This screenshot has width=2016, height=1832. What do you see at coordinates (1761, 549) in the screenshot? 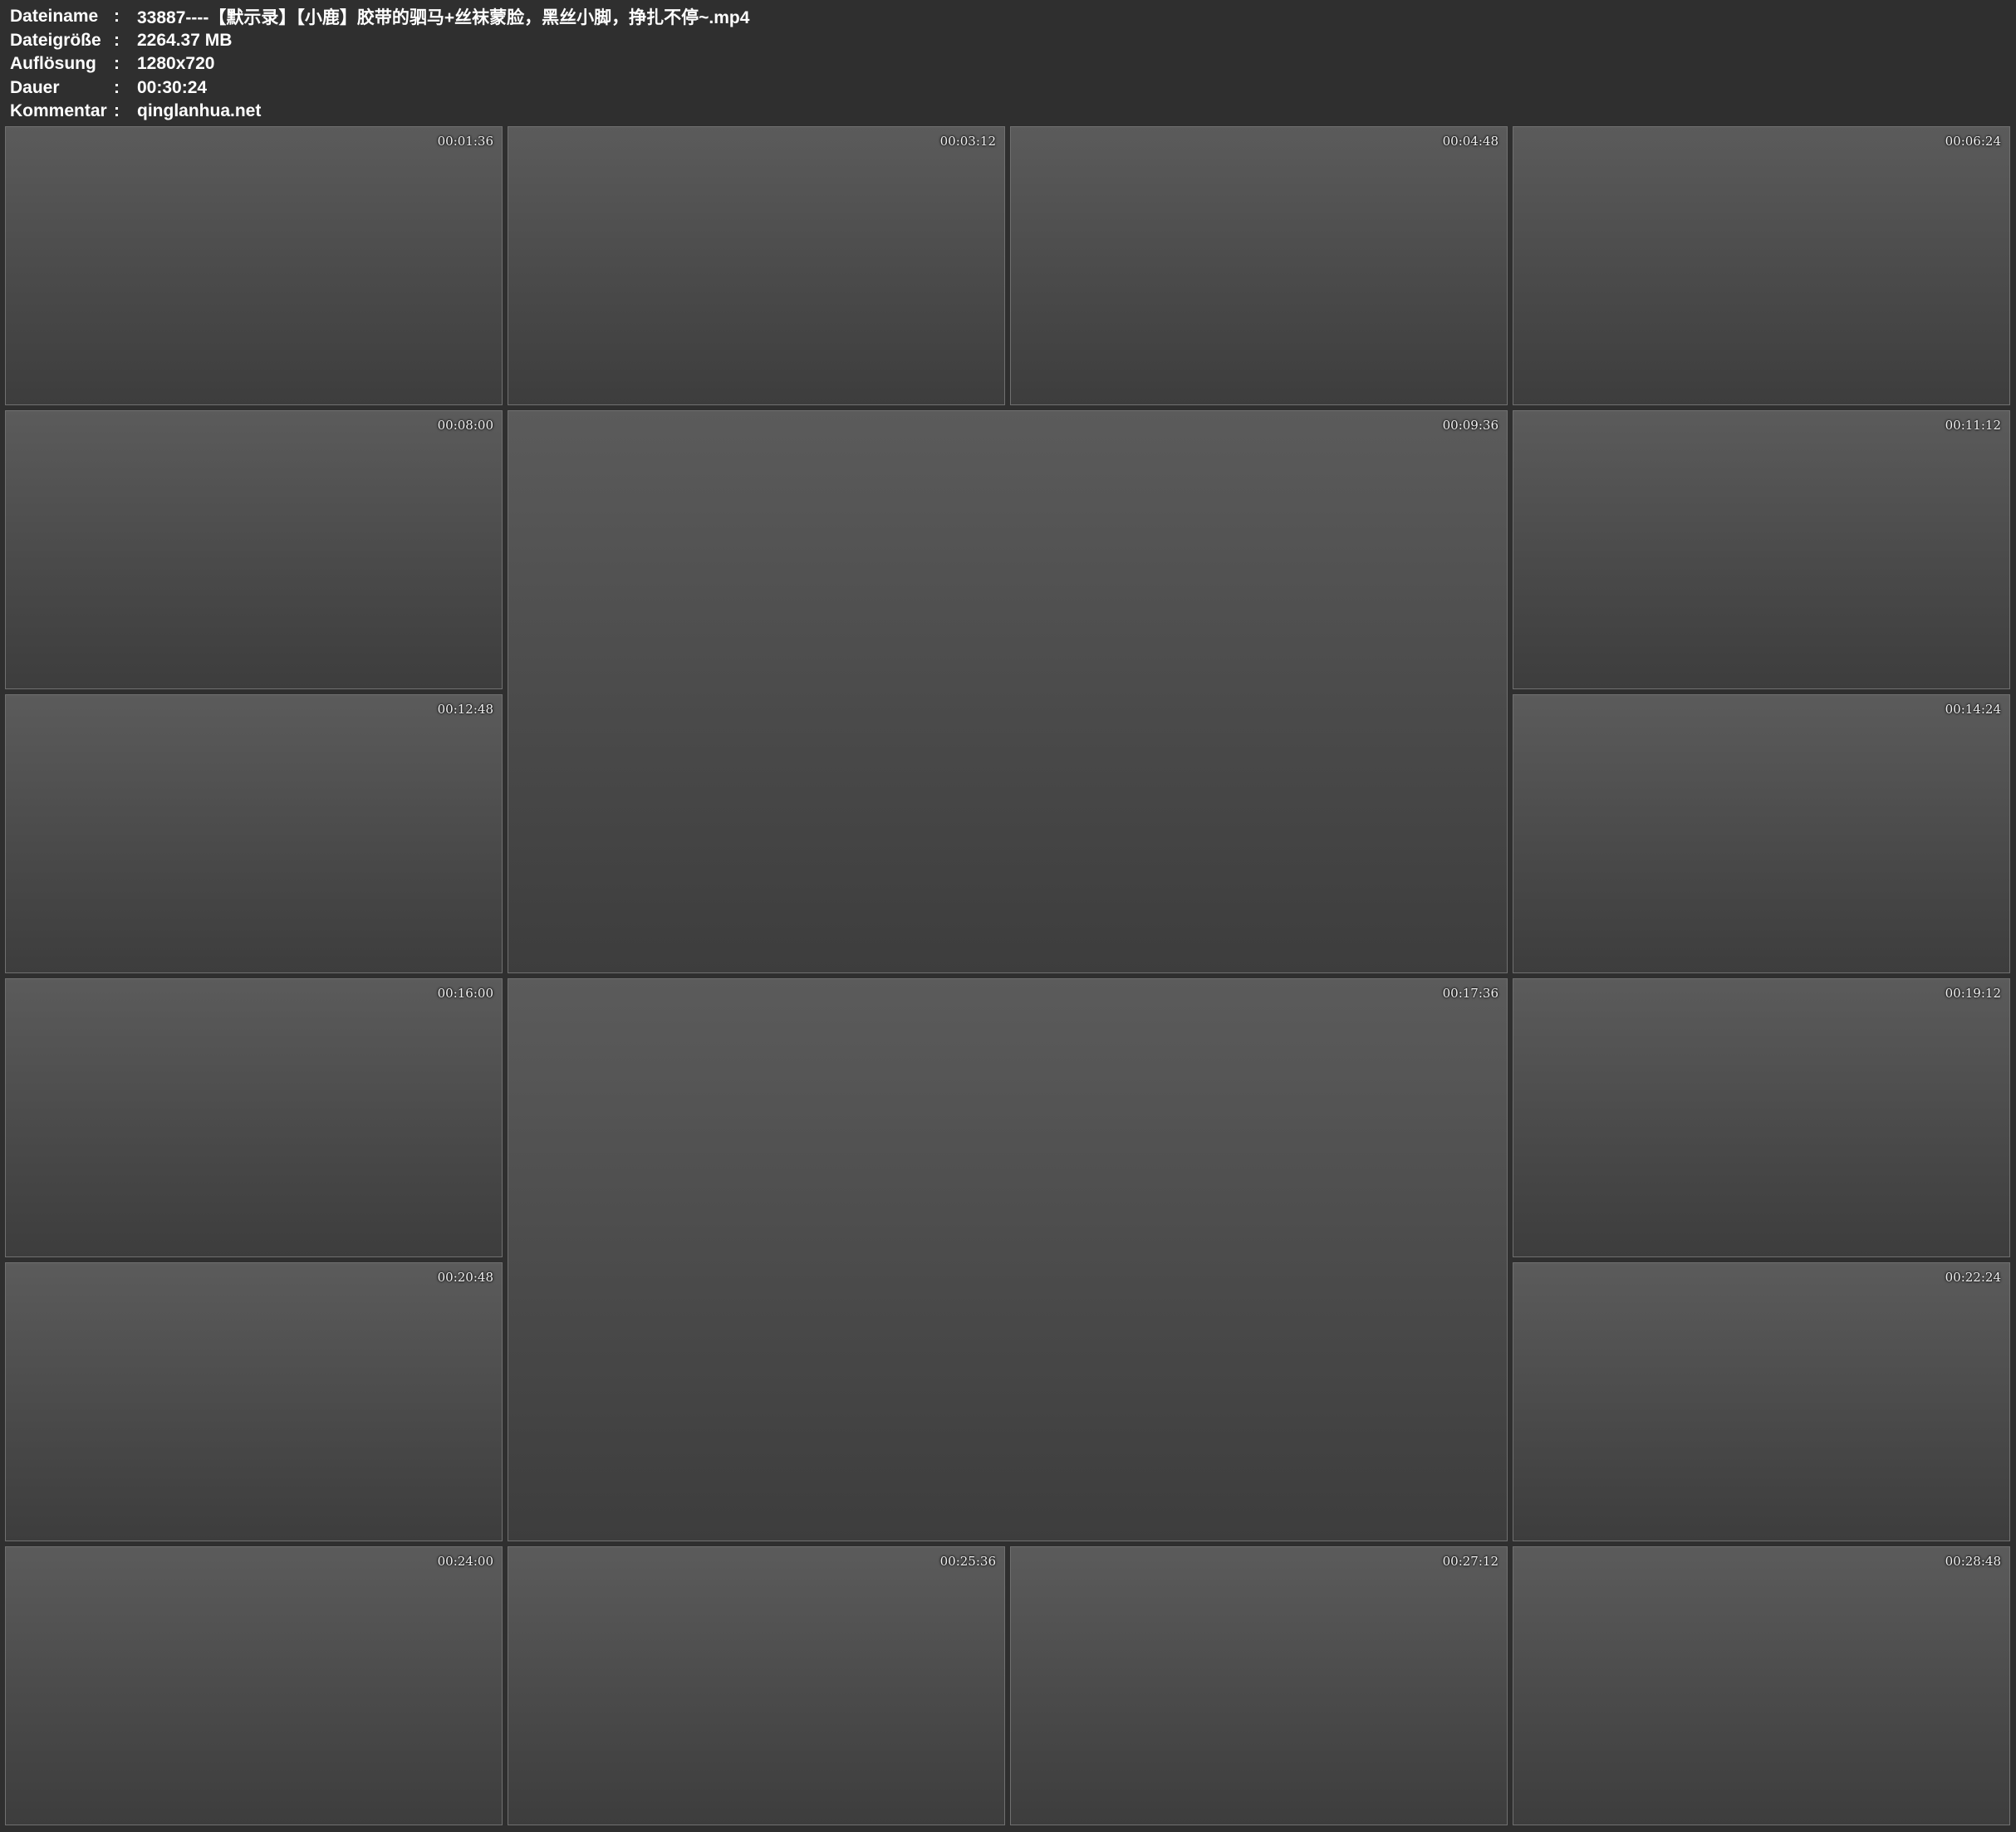
I see `thumbnail: 00:11:12` at bounding box center [1761, 549].